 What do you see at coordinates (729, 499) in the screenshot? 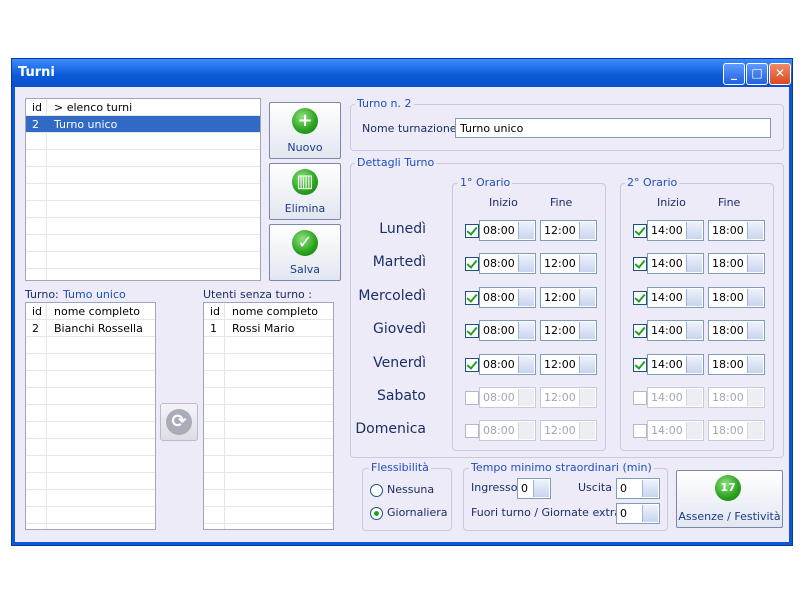
I see `absences-holidays-button: 17 Assenze / Festività` at bounding box center [729, 499].